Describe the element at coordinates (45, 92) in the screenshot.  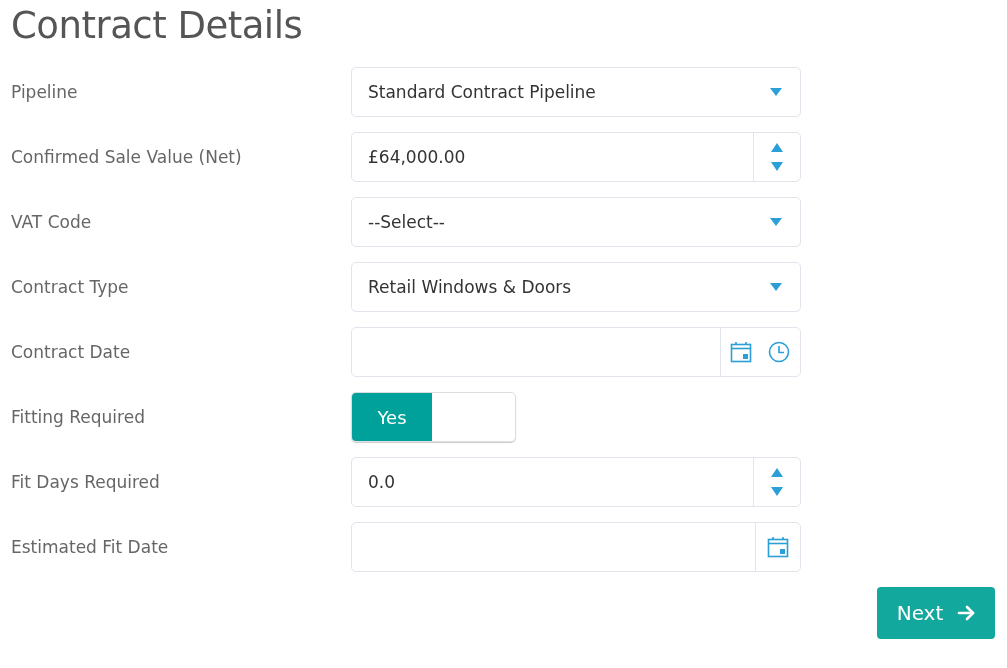
I see `field-label: Pipeline` at that location.